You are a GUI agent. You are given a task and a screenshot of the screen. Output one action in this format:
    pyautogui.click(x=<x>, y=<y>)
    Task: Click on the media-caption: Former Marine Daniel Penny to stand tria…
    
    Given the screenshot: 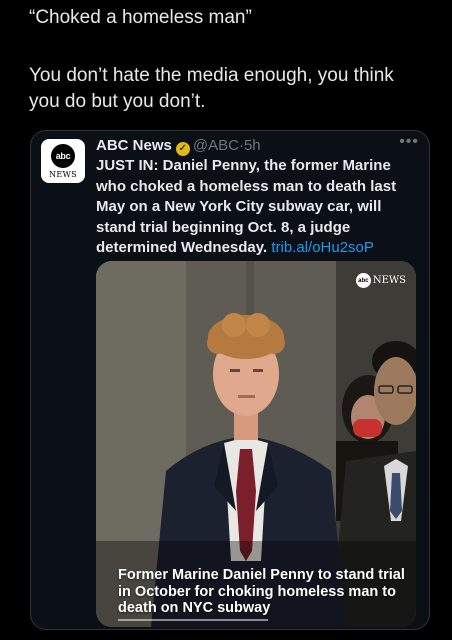 What is the action you would take?
    pyautogui.click(x=261, y=591)
    